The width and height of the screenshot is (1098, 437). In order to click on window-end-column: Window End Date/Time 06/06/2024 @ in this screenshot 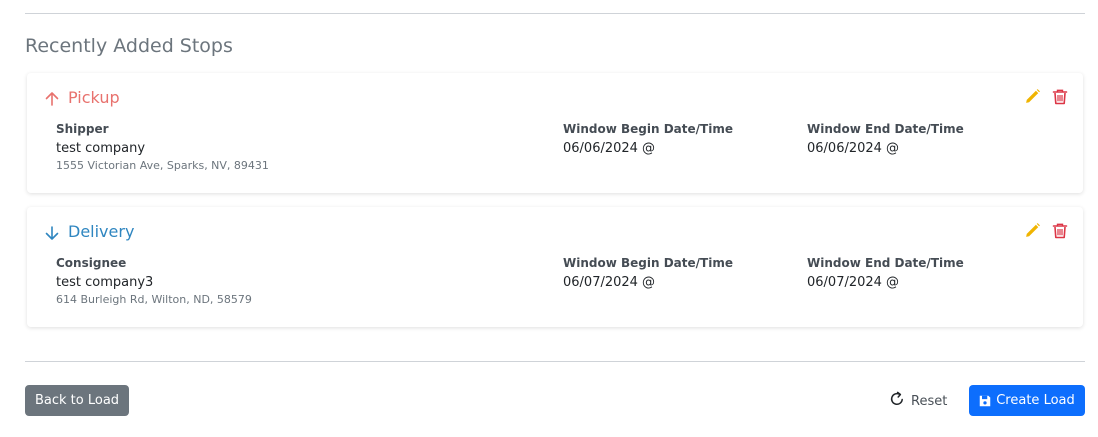, I will do `click(885, 139)`.